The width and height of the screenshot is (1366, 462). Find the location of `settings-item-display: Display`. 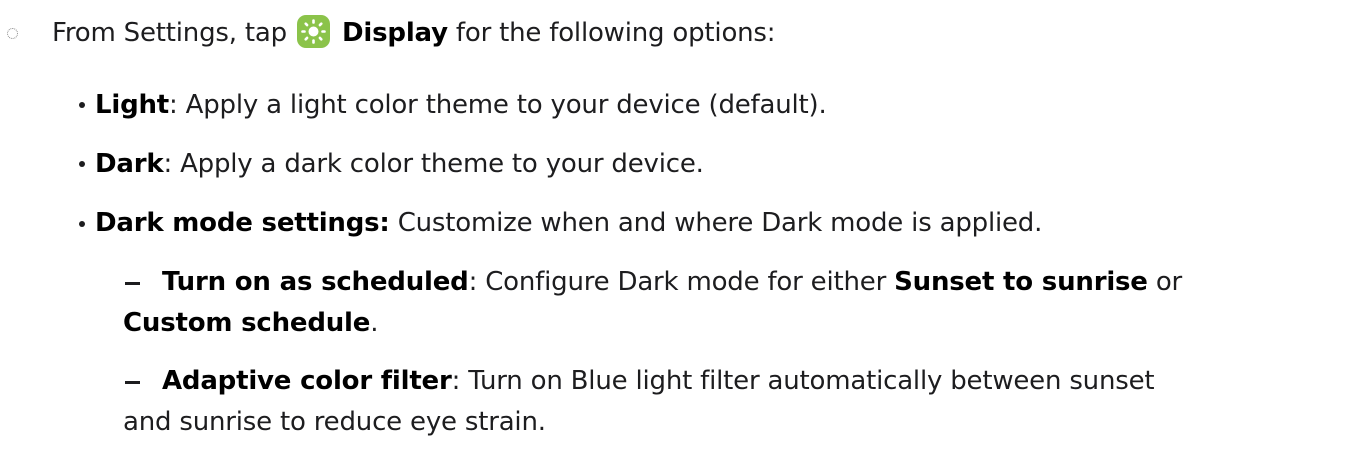

settings-item-display: Display is located at coordinates (395, 33).